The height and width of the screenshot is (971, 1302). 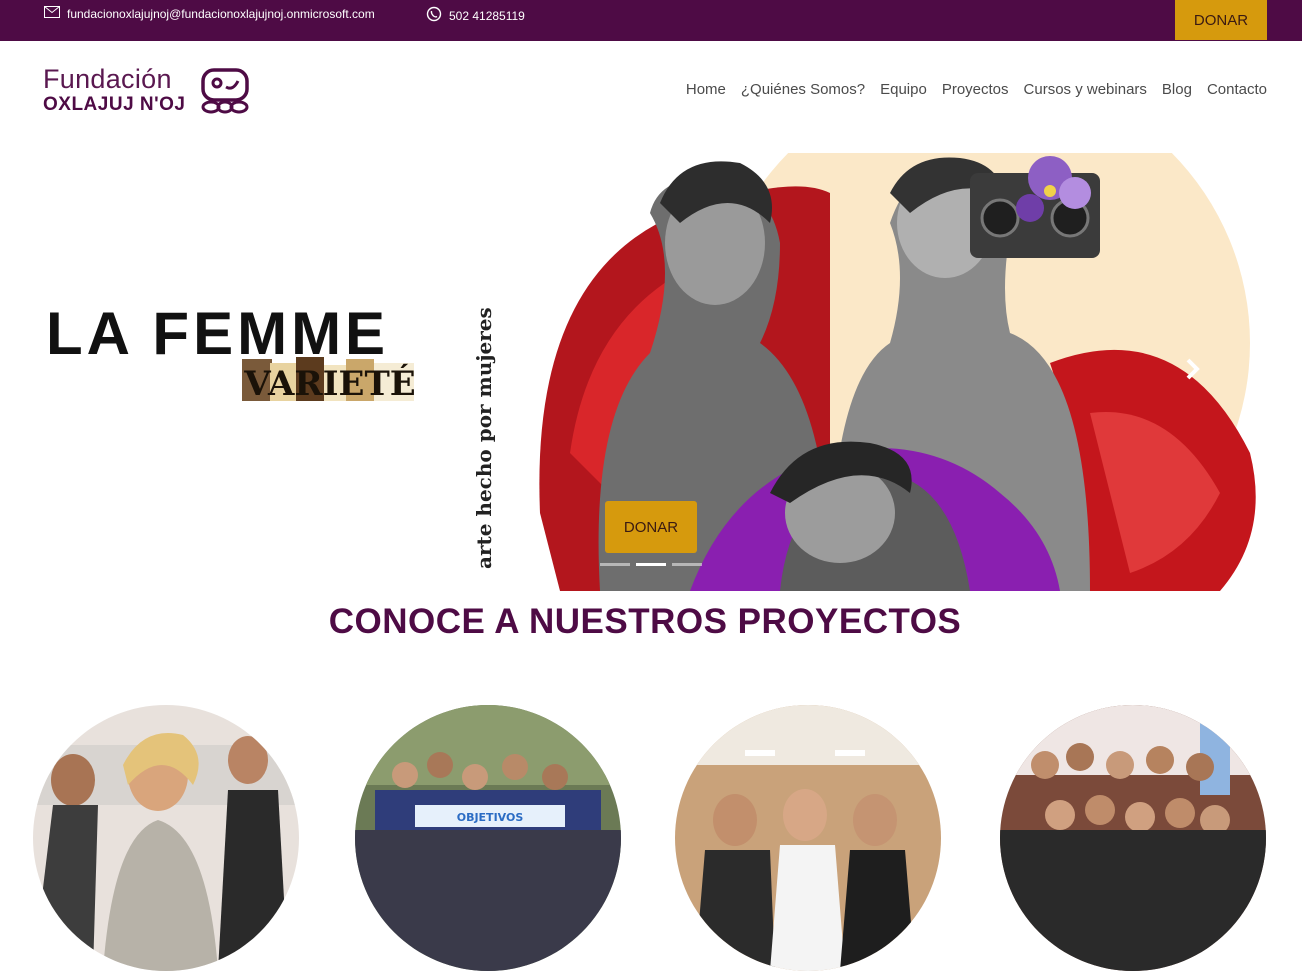 I want to click on nav-home: Home, so click(x=706, y=89).